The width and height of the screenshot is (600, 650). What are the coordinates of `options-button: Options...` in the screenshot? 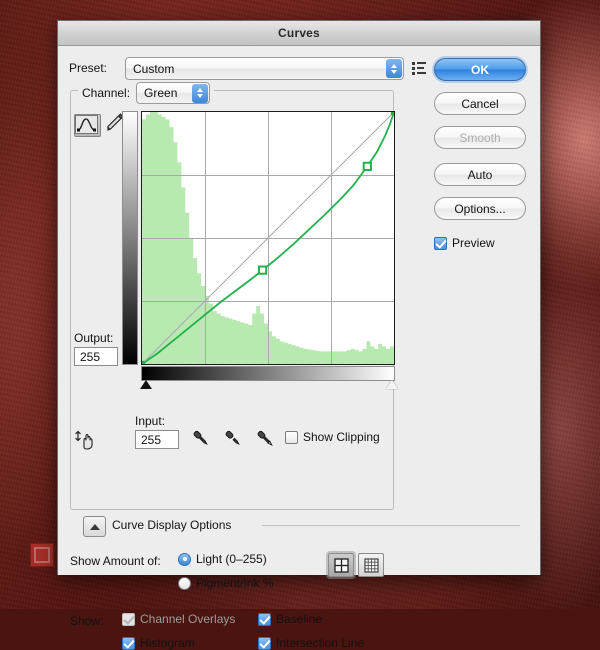 It's located at (480, 208).